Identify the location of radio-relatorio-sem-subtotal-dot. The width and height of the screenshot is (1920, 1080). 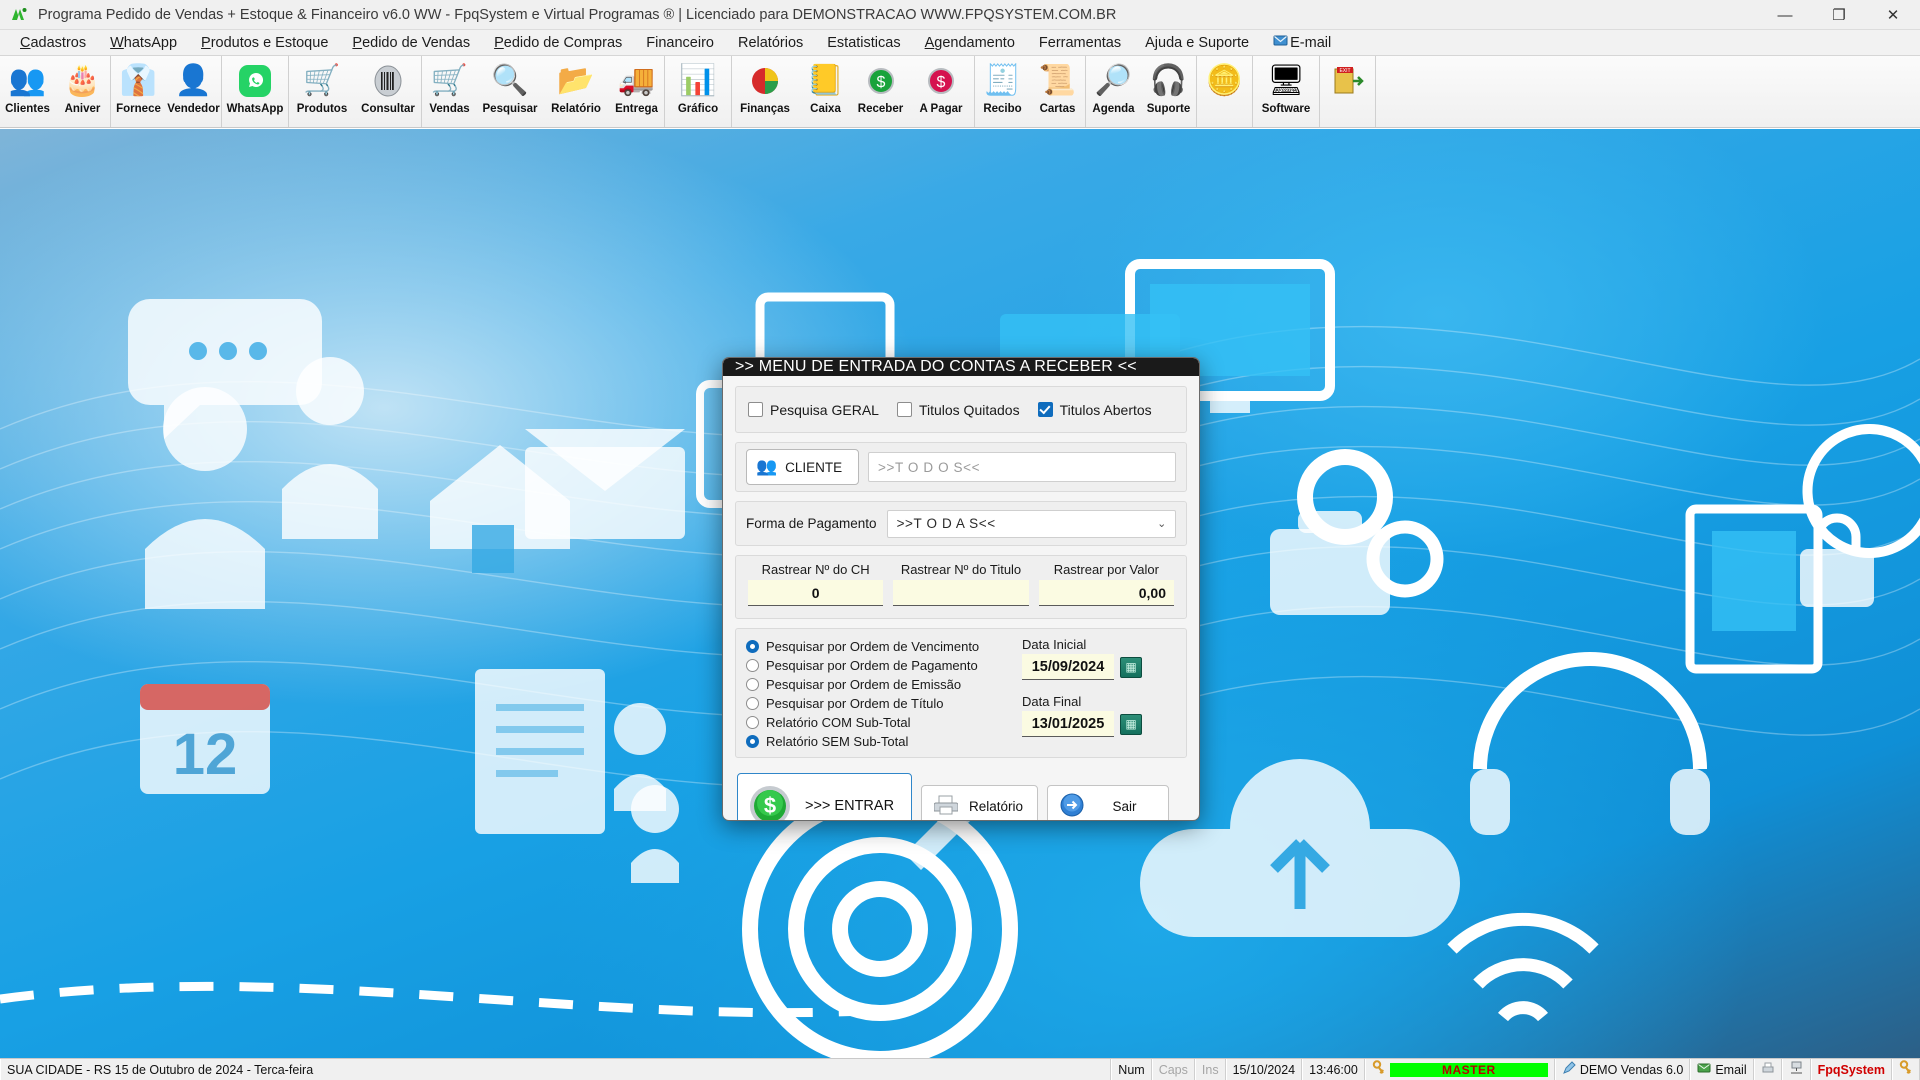
(752, 741).